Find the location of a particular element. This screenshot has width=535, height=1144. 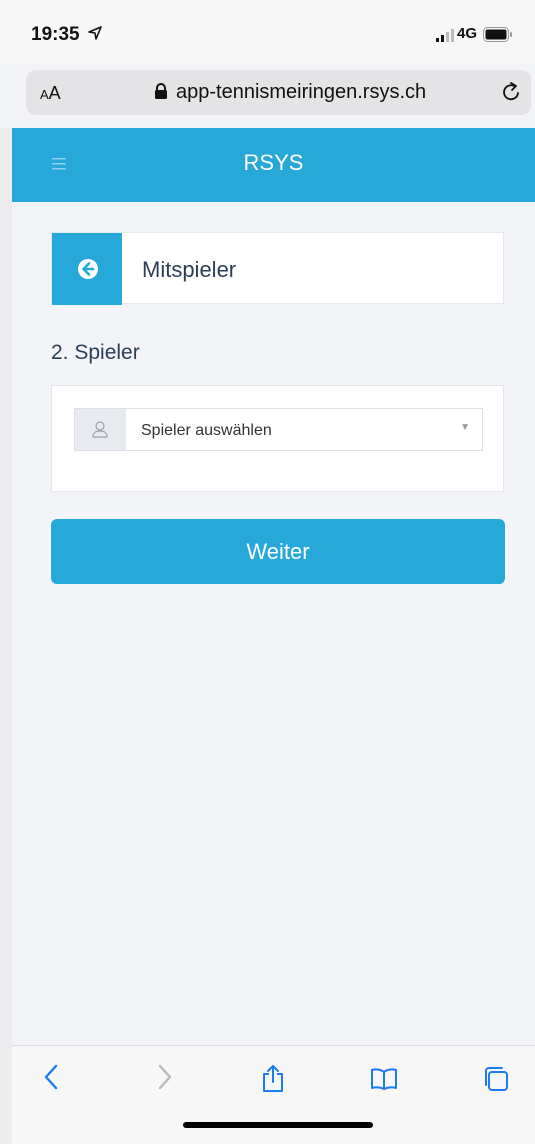

back-icon is located at coordinates (51, 1077).